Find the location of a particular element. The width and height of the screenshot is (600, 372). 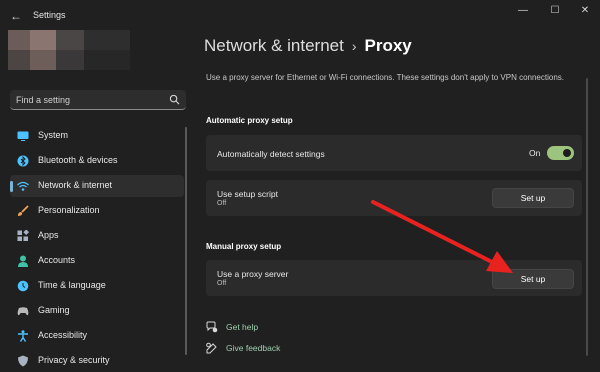

back-arrow-icon: ← is located at coordinates (16, 16).